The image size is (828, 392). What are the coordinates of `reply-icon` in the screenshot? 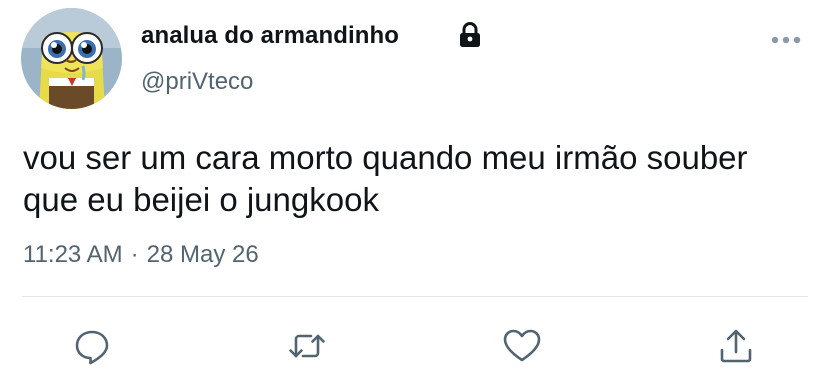 It's located at (92, 347).